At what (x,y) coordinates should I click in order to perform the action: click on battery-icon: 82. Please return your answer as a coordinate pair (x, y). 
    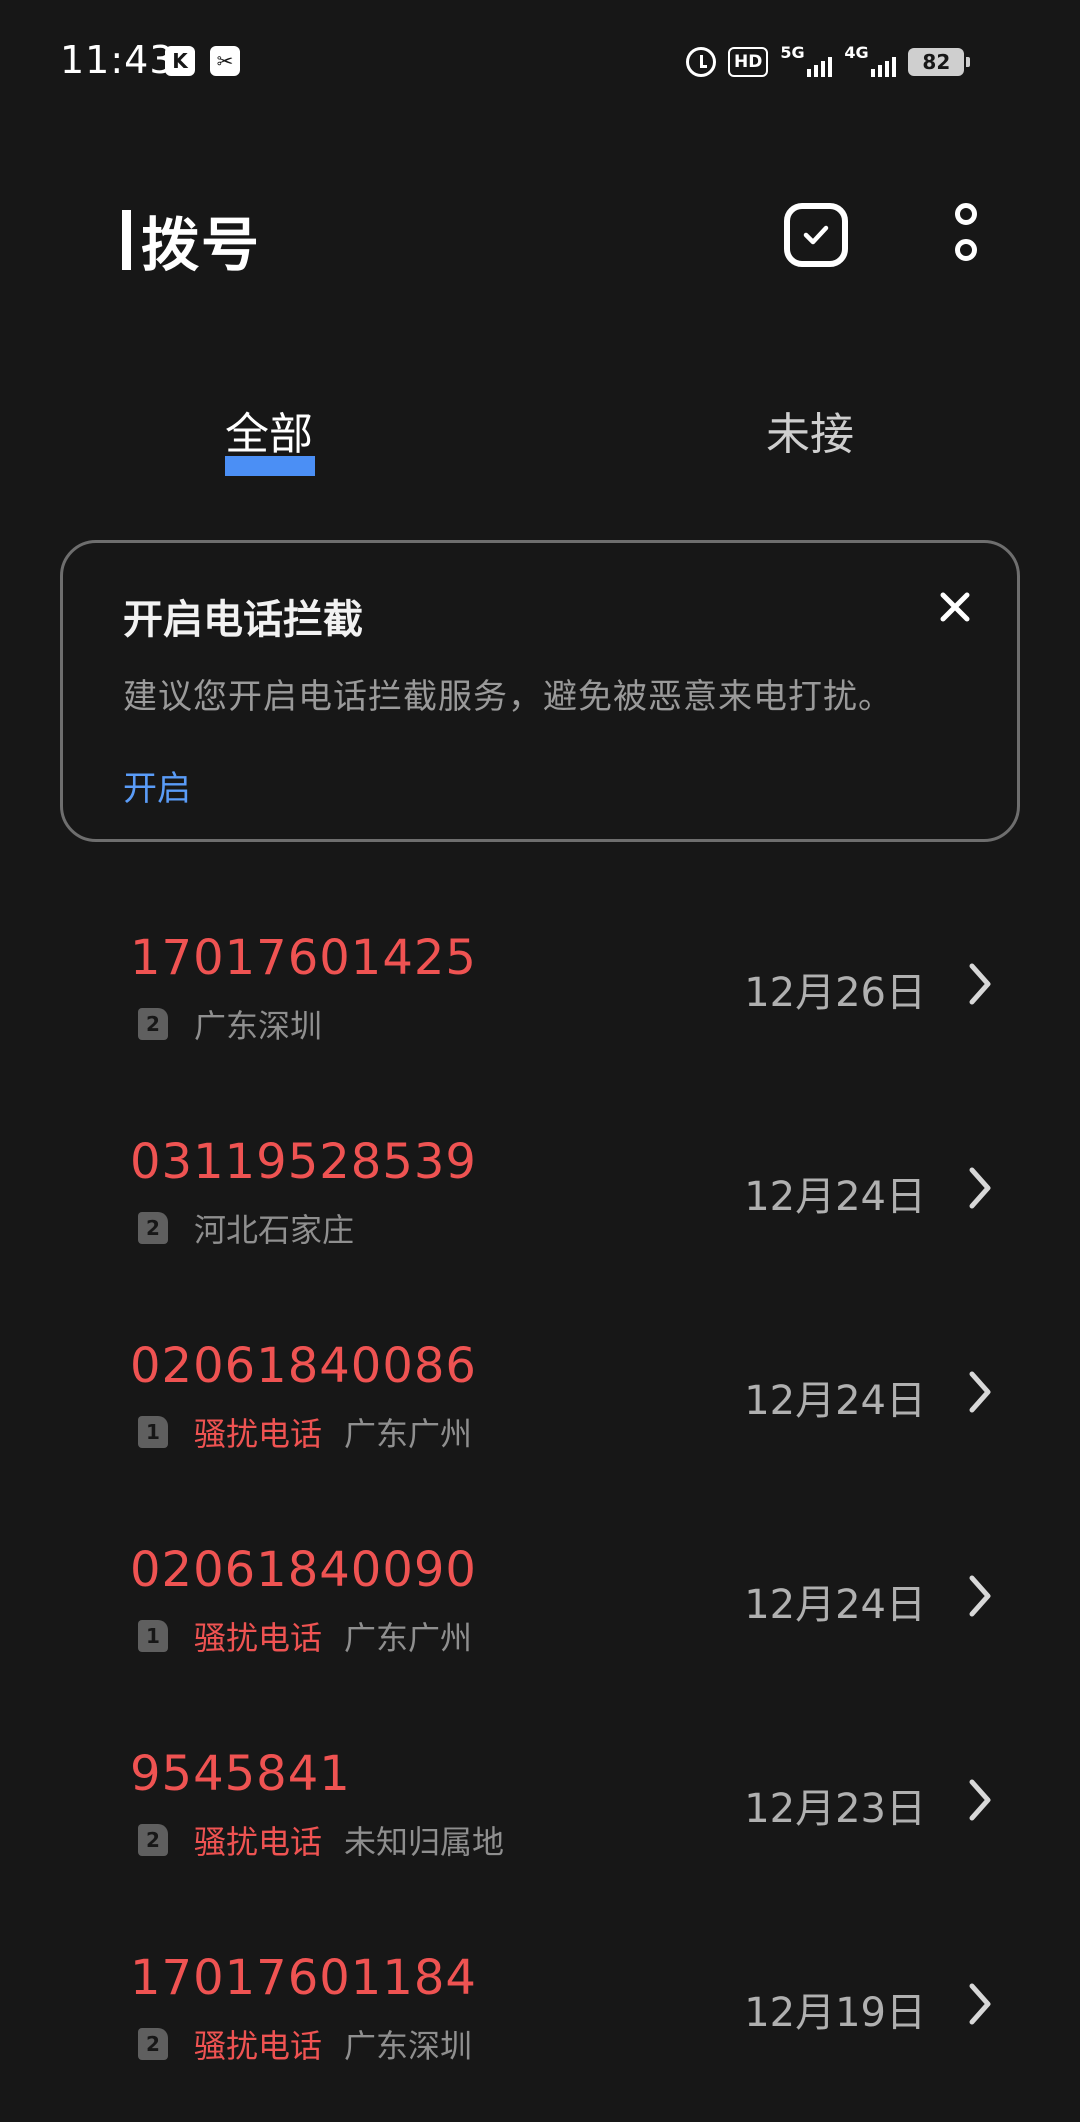
    Looking at the image, I should click on (939, 62).